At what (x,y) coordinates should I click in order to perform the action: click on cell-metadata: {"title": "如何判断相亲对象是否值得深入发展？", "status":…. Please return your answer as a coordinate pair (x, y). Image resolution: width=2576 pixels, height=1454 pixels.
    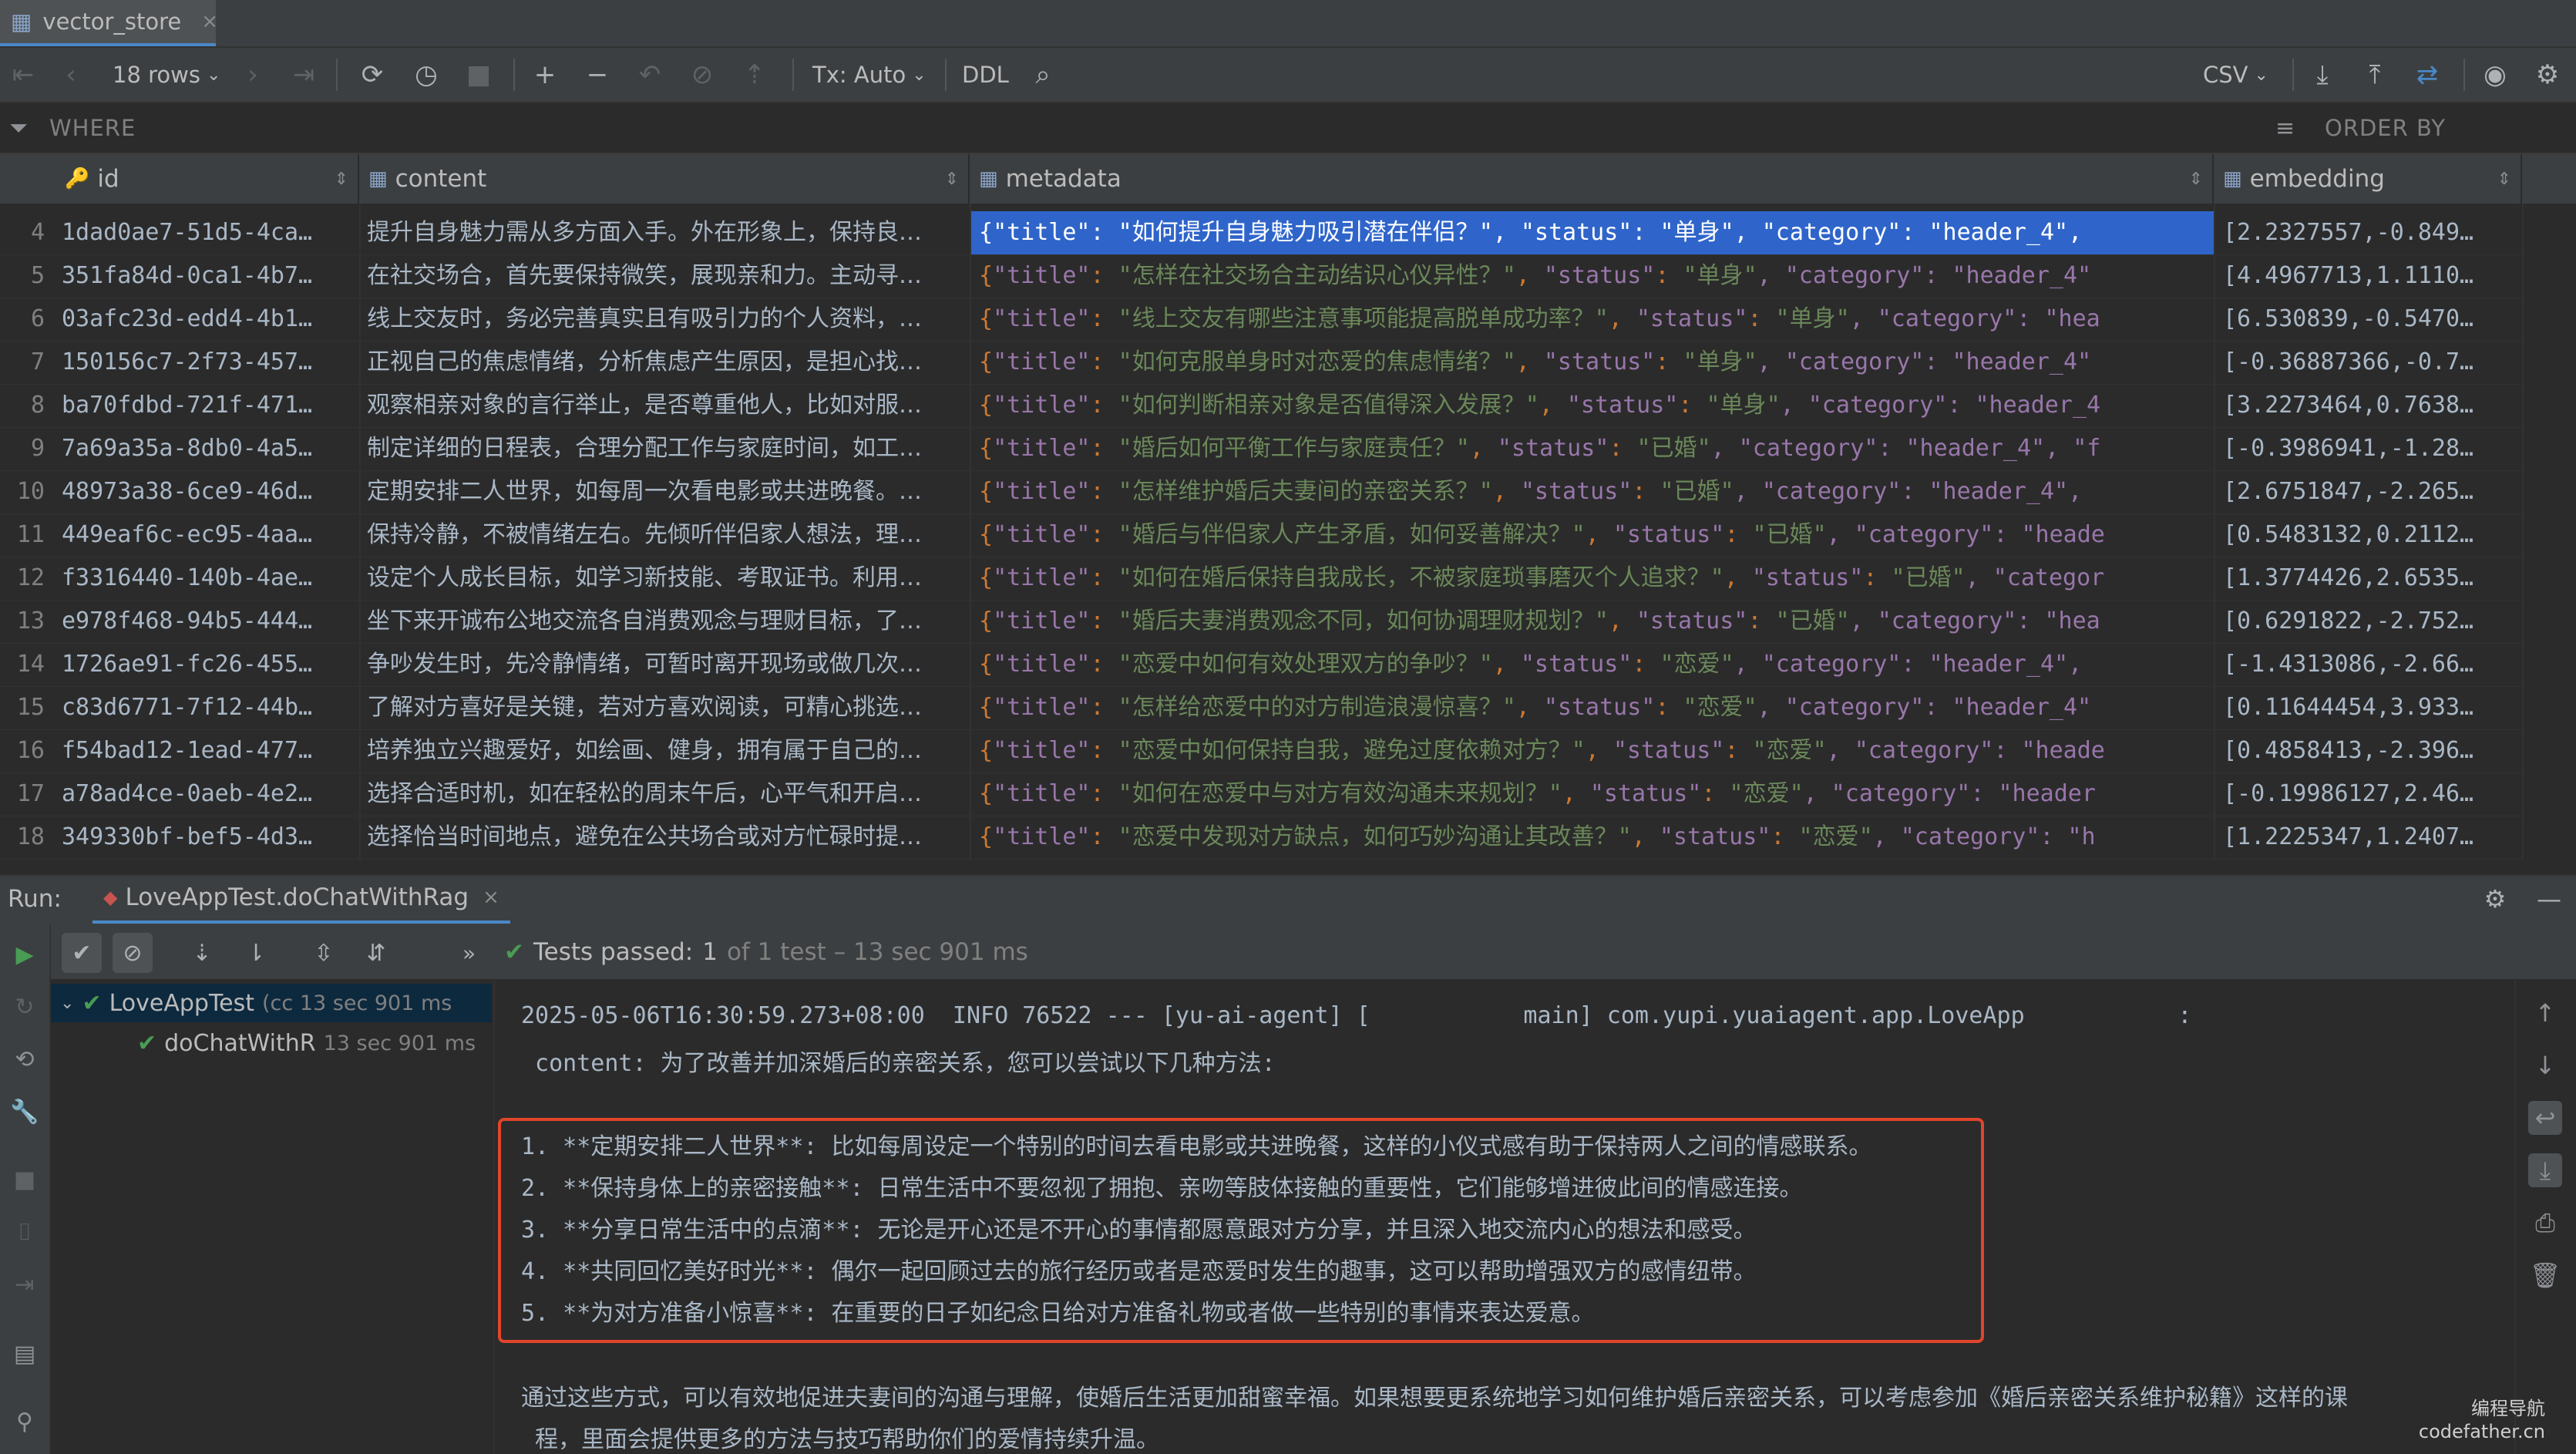
    Looking at the image, I should click on (1592, 405).